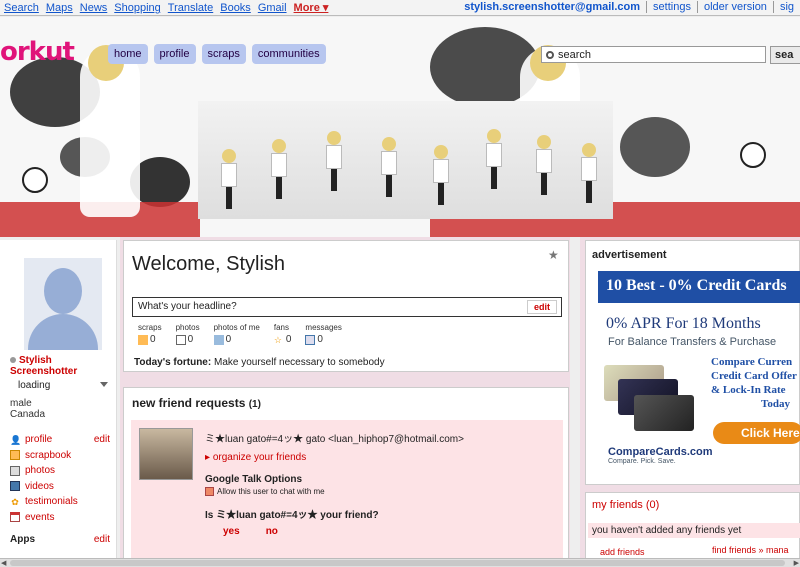 This screenshot has width=800, height=567. Describe the element at coordinates (15, 517) in the screenshot. I see `calendar-icon` at that location.